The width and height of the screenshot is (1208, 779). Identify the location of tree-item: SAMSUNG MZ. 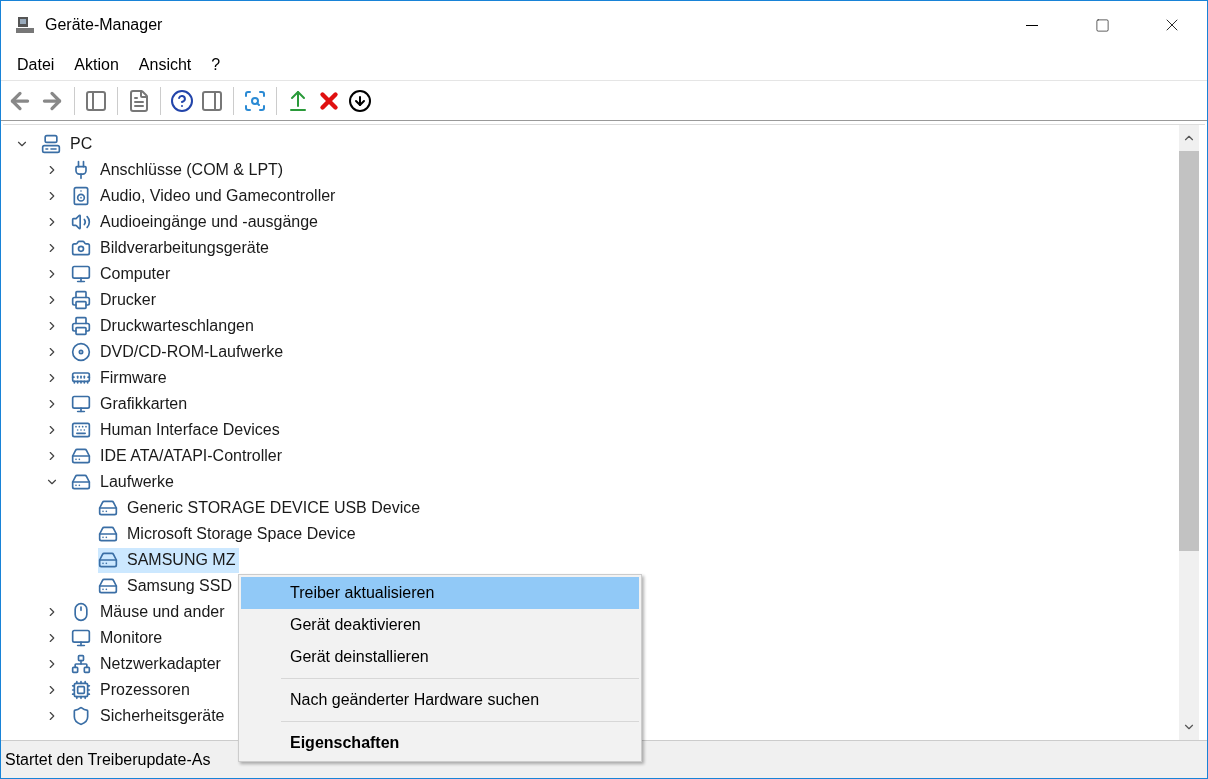
(169, 560).